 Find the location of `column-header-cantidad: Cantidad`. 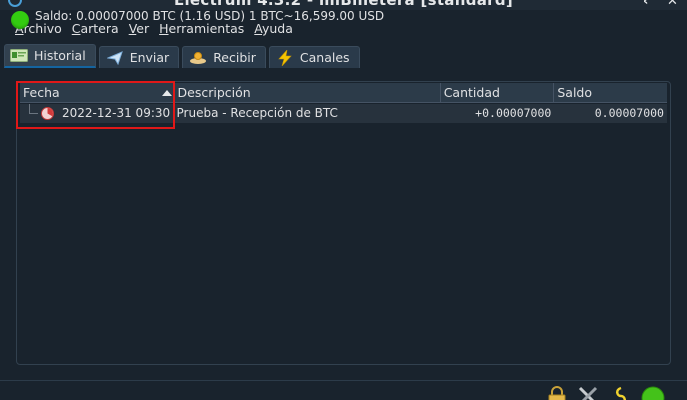

column-header-cantidad: Cantidad is located at coordinates (498, 93).